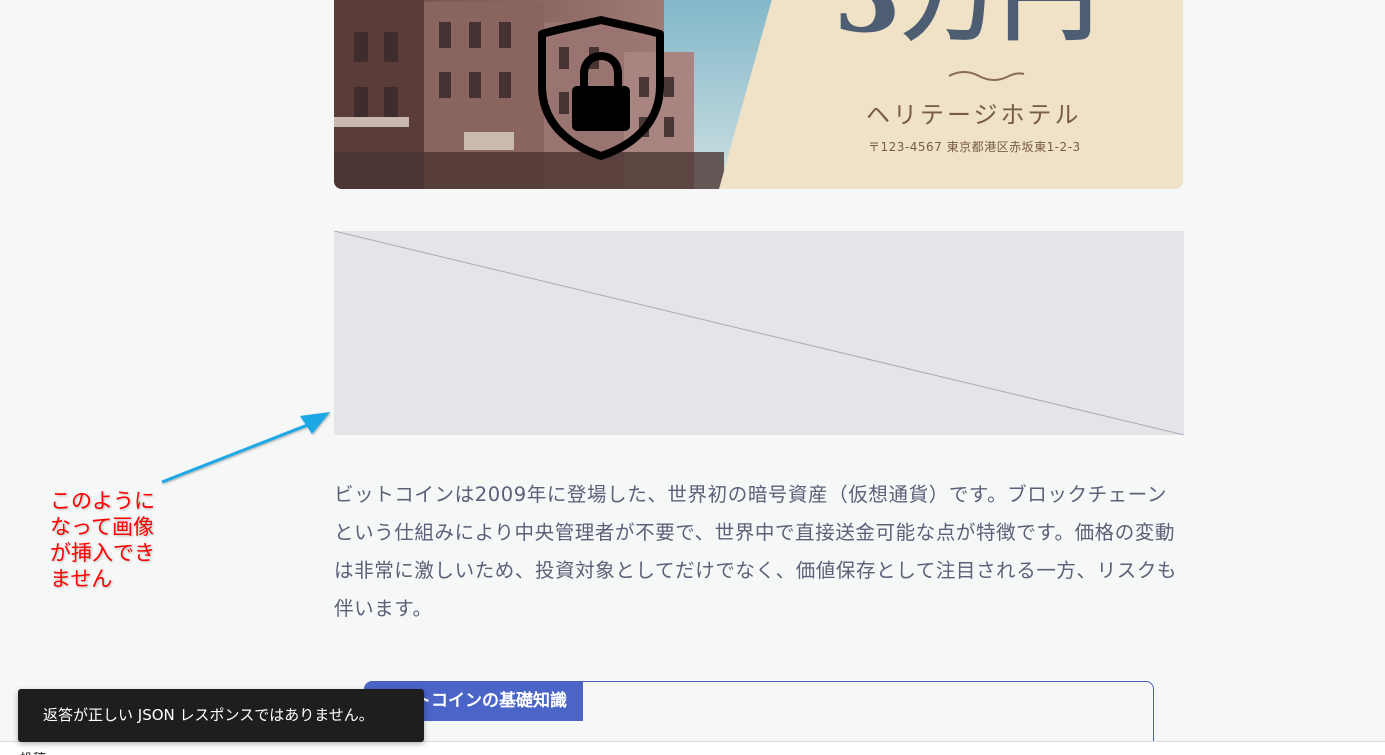 This screenshot has width=1385, height=755. Describe the element at coordinates (966, 23) in the screenshot. I see `banner-price: 3万円` at that location.